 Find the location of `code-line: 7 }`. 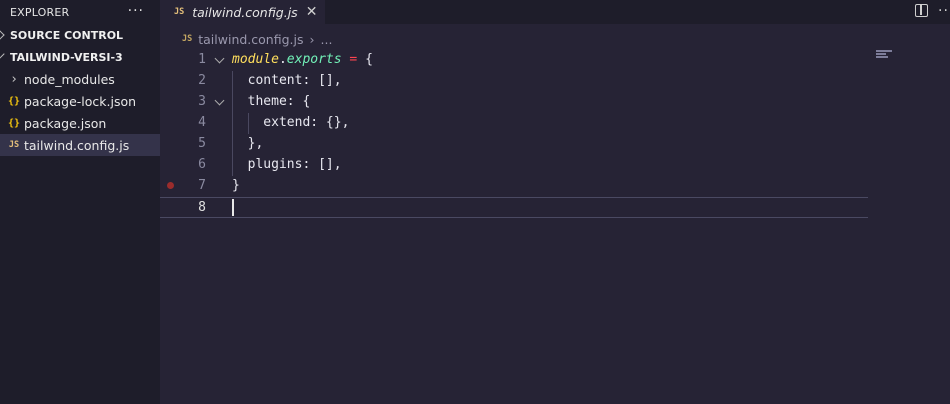

code-line: 7 } is located at coordinates (514, 186).